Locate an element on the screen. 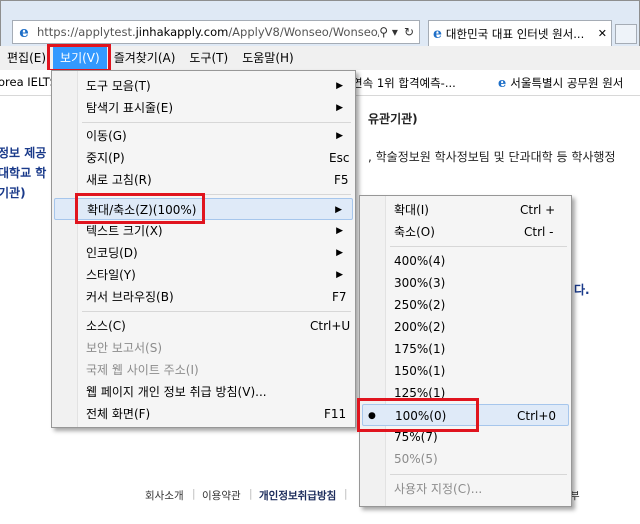 This screenshot has width=640, height=524. zoom-out-item: 축소(O) Ctrl - is located at coordinates (465, 232).